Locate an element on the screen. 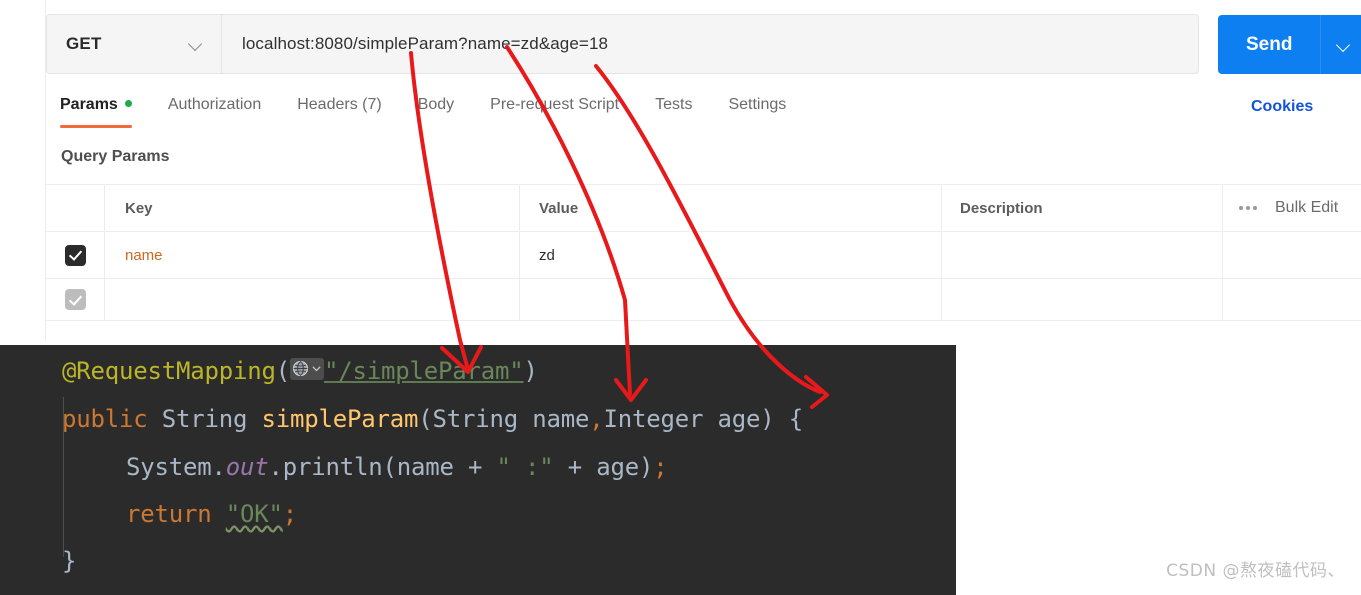  code-println-call: .println(name + is located at coordinates (382, 467).